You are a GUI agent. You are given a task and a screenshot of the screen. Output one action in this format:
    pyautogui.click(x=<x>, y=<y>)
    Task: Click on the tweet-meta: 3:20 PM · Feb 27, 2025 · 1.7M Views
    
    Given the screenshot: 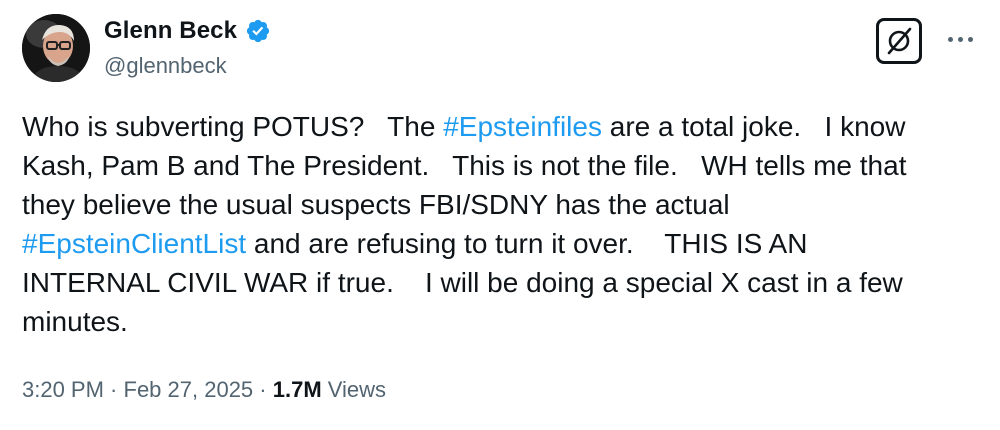 What is the action you would take?
    pyautogui.click(x=204, y=390)
    